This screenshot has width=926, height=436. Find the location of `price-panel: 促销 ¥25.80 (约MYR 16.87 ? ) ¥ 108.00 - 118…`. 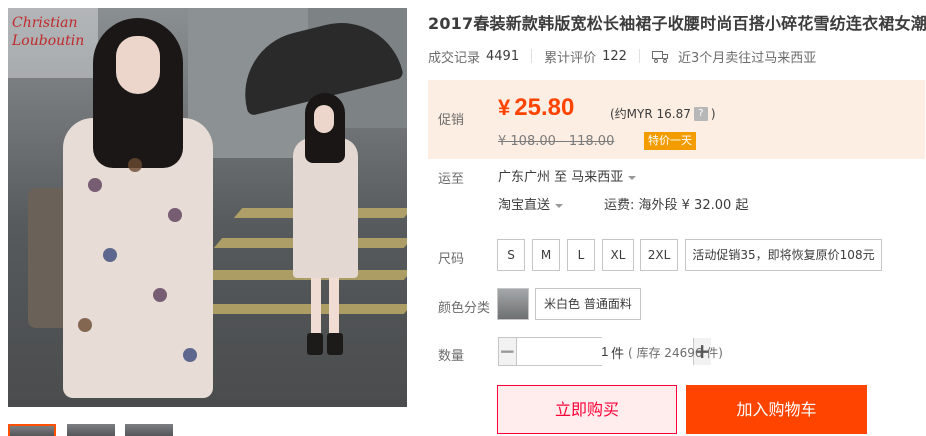

price-panel: 促销 ¥25.80 (约MYR 16.87 ? ) ¥ 108.00 - 118… is located at coordinates (676, 119).